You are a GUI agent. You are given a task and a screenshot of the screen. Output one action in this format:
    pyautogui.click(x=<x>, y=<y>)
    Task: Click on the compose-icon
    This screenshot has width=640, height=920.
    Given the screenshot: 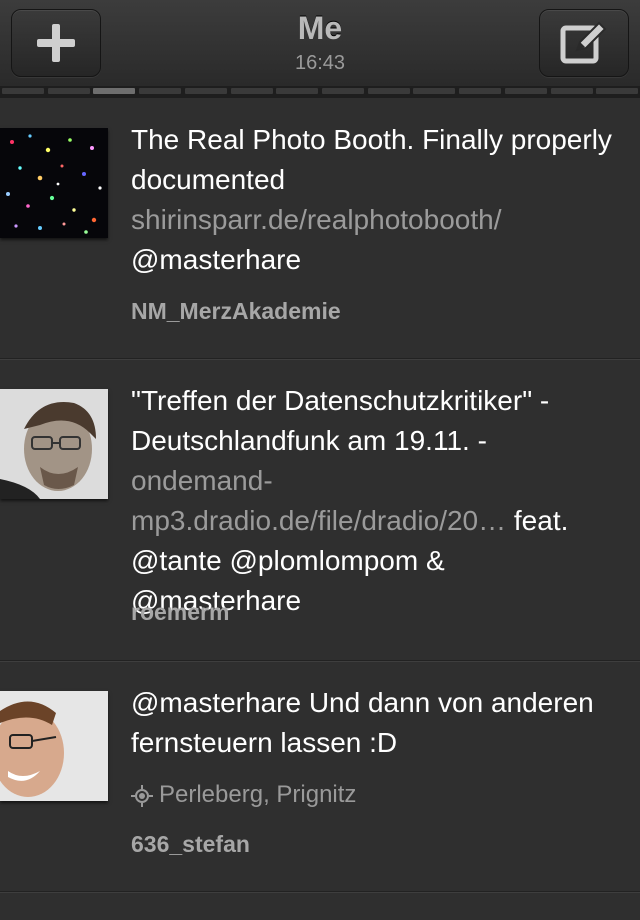 What is the action you would take?
    pyautogui.click(x=583, y=42)
    